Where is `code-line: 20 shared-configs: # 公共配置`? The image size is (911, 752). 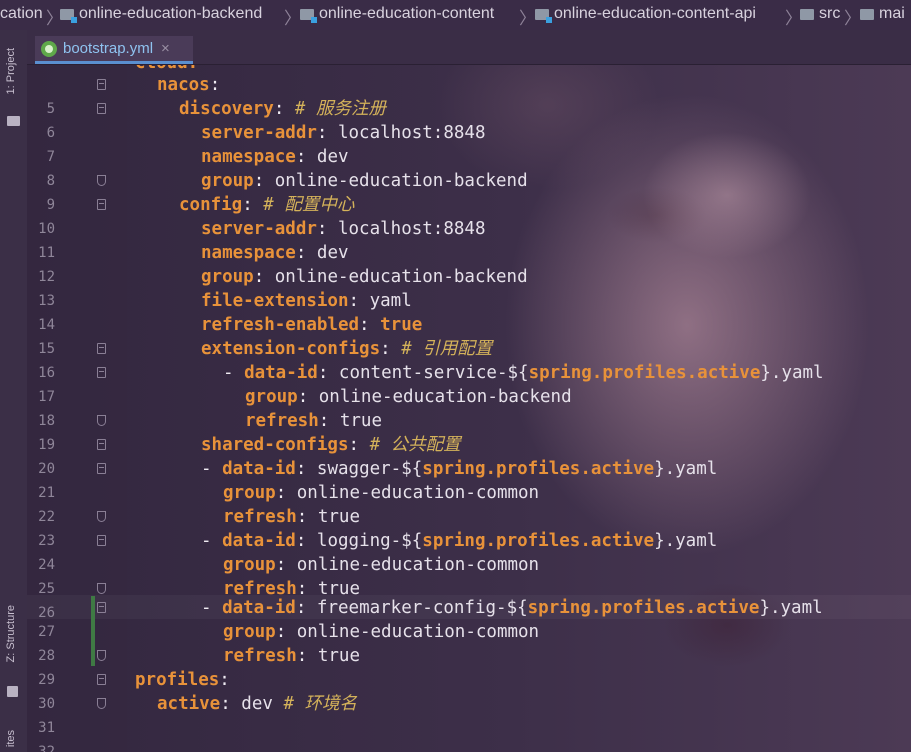
code-line: 20 shared-configs: # 公共配置 is located at coordinates (469, 455).